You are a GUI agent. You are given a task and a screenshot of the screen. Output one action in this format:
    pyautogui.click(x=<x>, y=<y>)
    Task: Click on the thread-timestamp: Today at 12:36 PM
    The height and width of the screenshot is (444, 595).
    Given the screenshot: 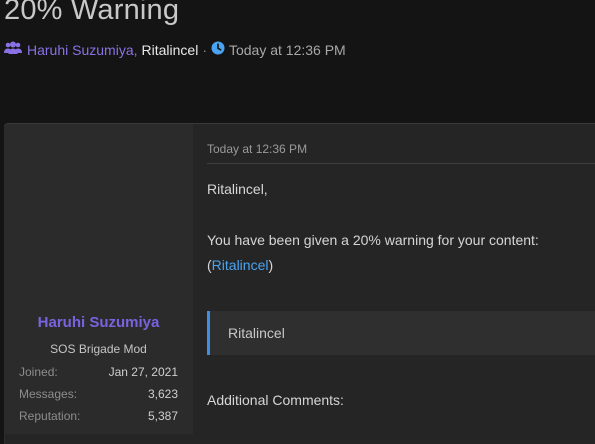 What is the action you would take?
    pyautogui.click(x=287, y=50)
    